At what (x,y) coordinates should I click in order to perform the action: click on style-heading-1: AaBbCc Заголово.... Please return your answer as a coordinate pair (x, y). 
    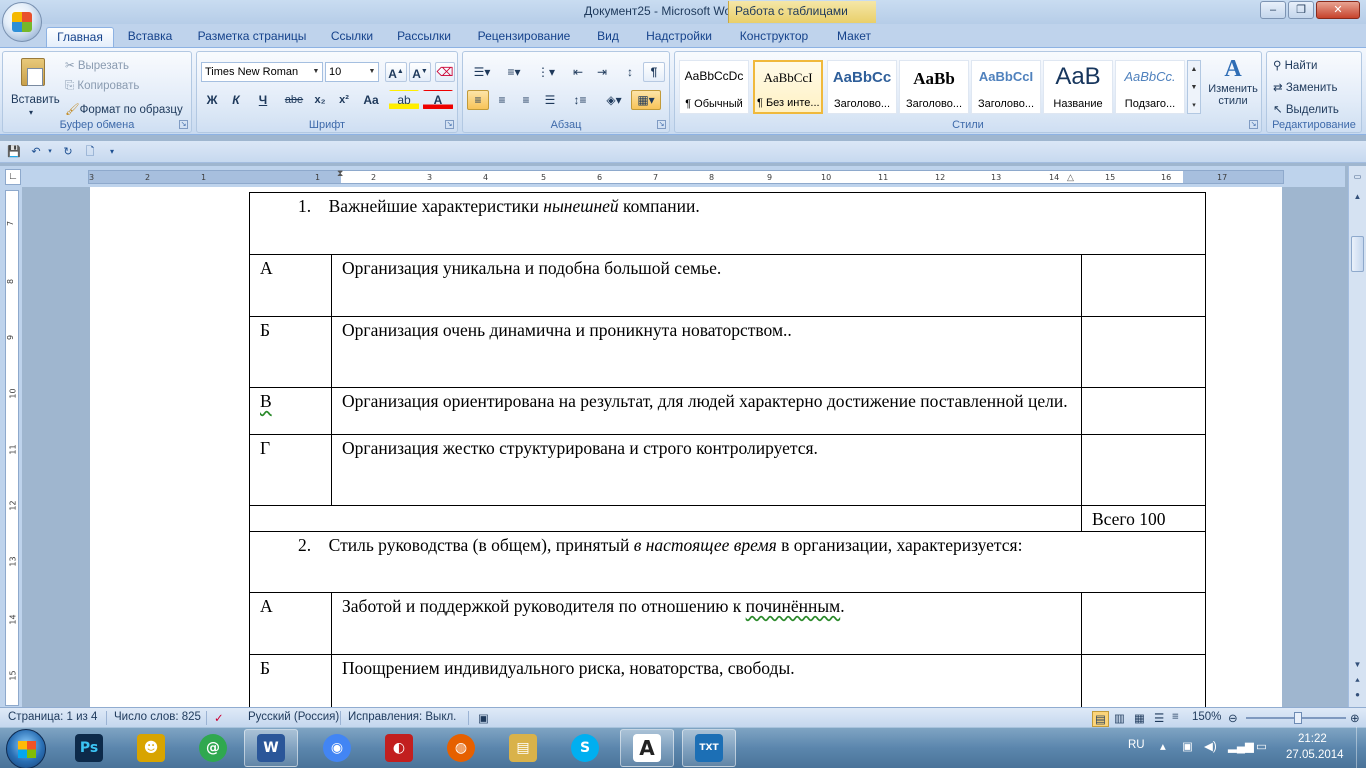
    Looking at the image, I should click on (862, 87).